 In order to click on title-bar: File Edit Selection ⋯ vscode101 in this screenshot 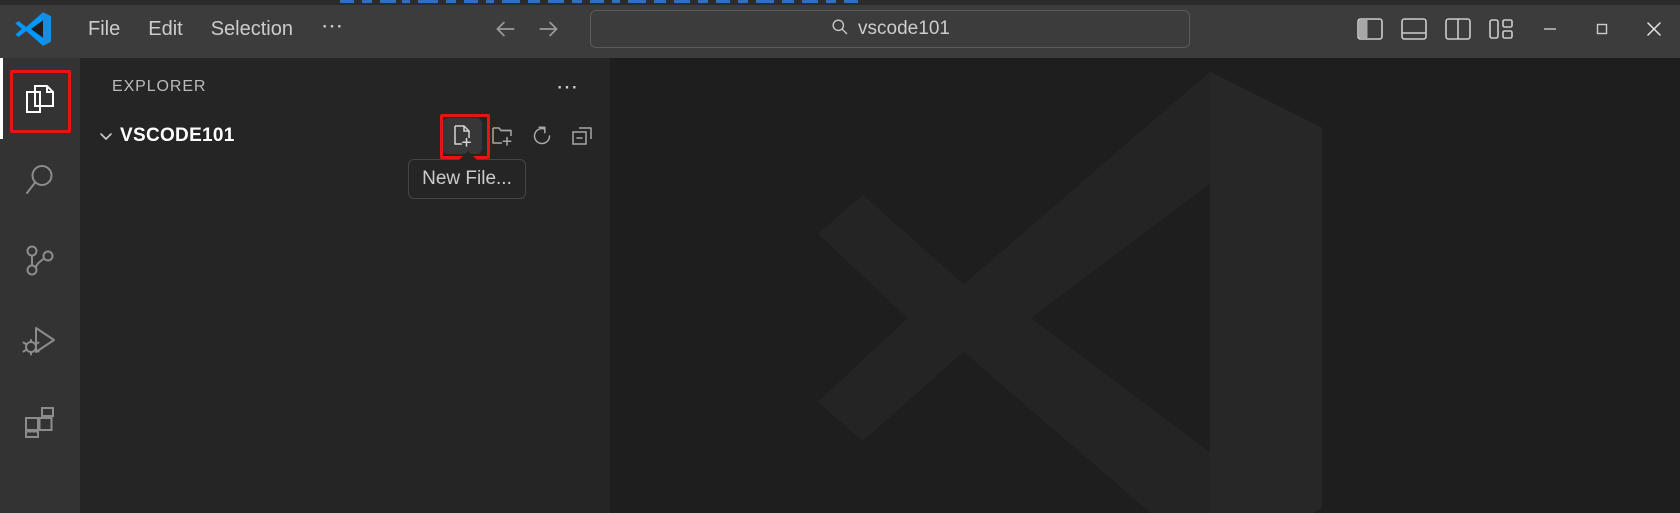, I will do `click(840, 29)`.